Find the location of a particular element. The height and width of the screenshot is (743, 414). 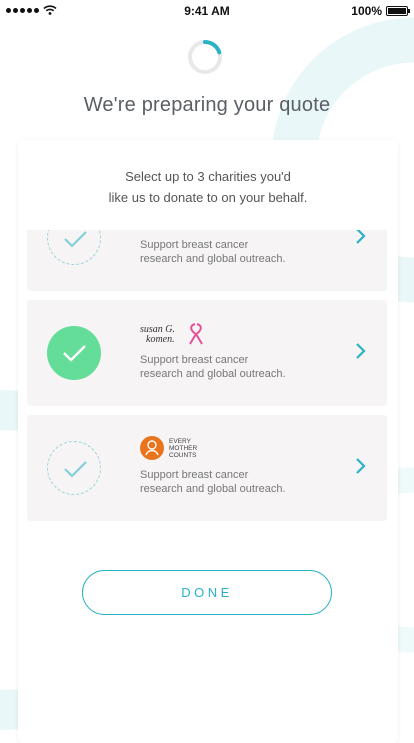

svg-text: EVERY is located at coordinates (180, 441).